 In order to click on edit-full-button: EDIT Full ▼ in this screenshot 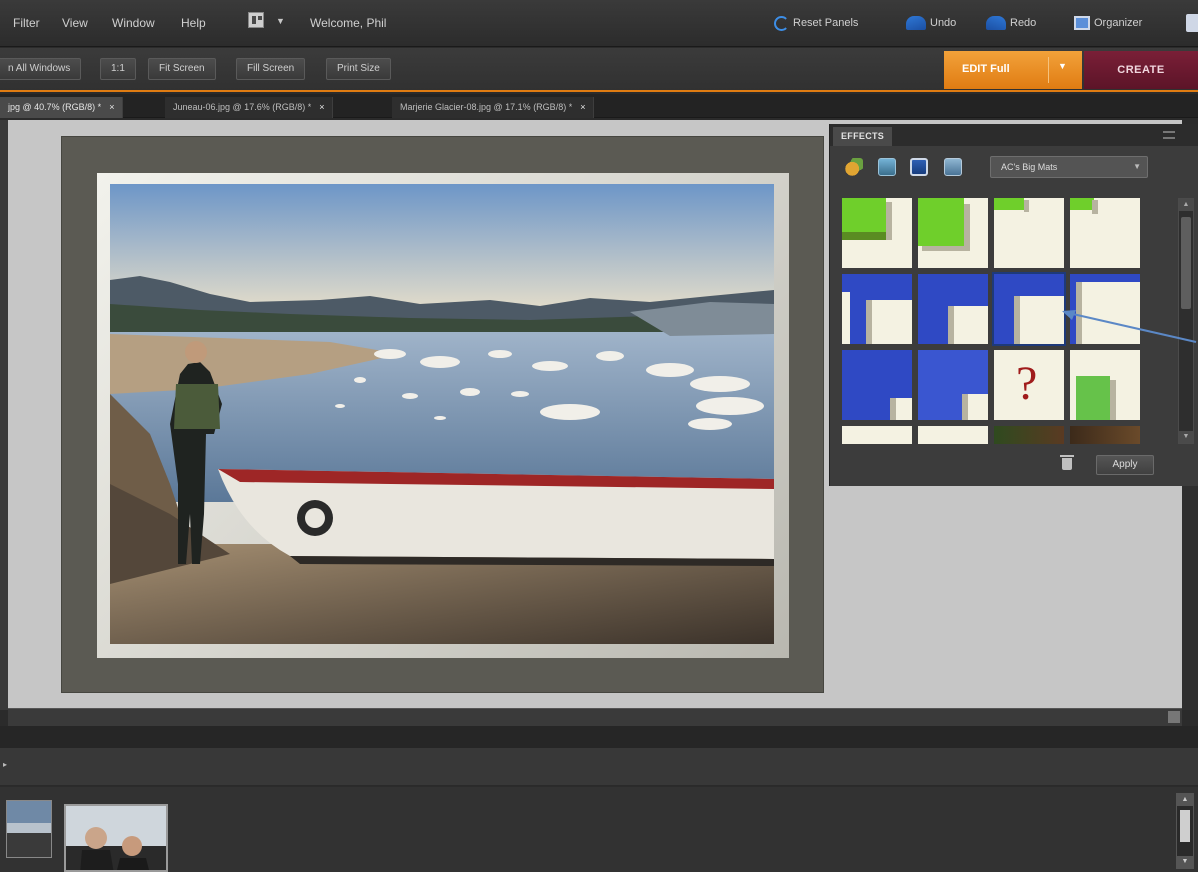, I will do `click(1013, 70)`.